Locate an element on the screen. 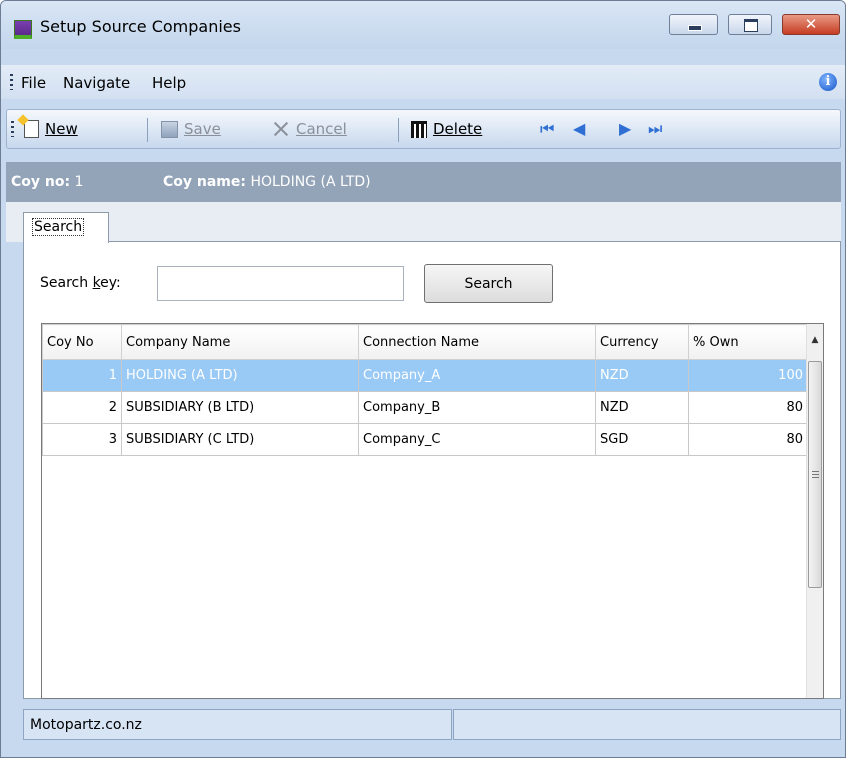 Image resolution: width=849 pixels, height=760 pixels. cell-connection-name: Company_A is located at coordinates (477, 375).